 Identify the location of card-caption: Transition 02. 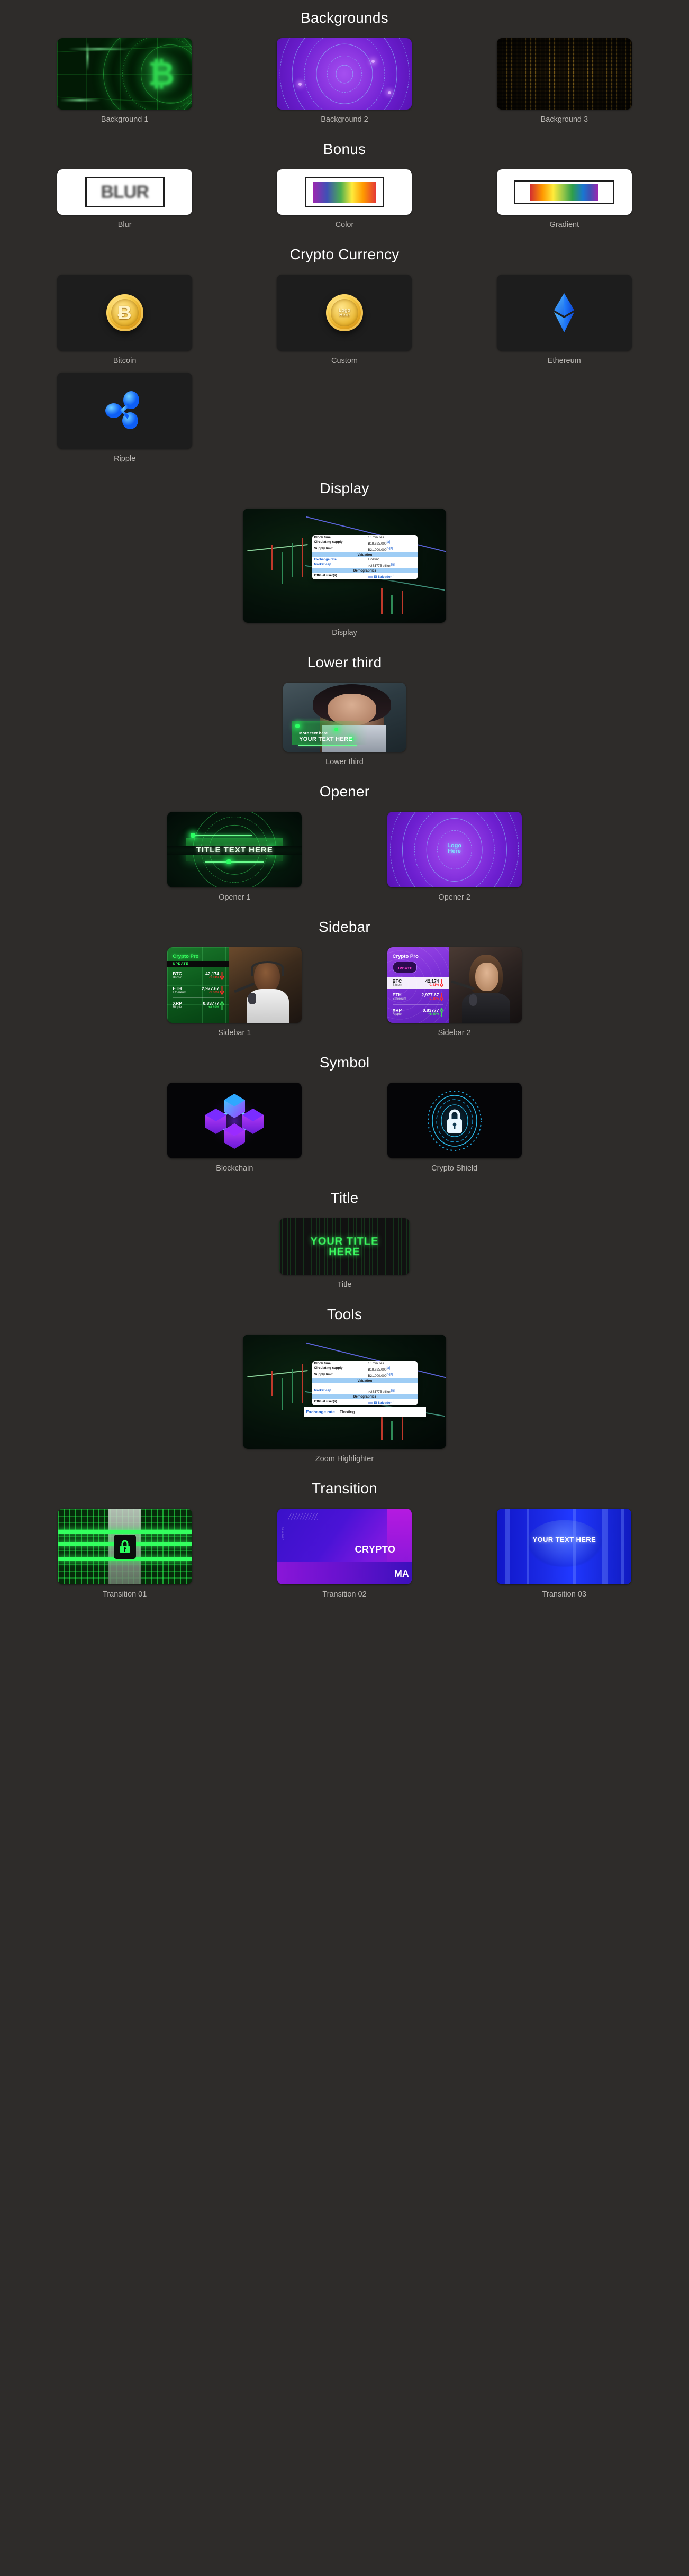
(344, 1594).